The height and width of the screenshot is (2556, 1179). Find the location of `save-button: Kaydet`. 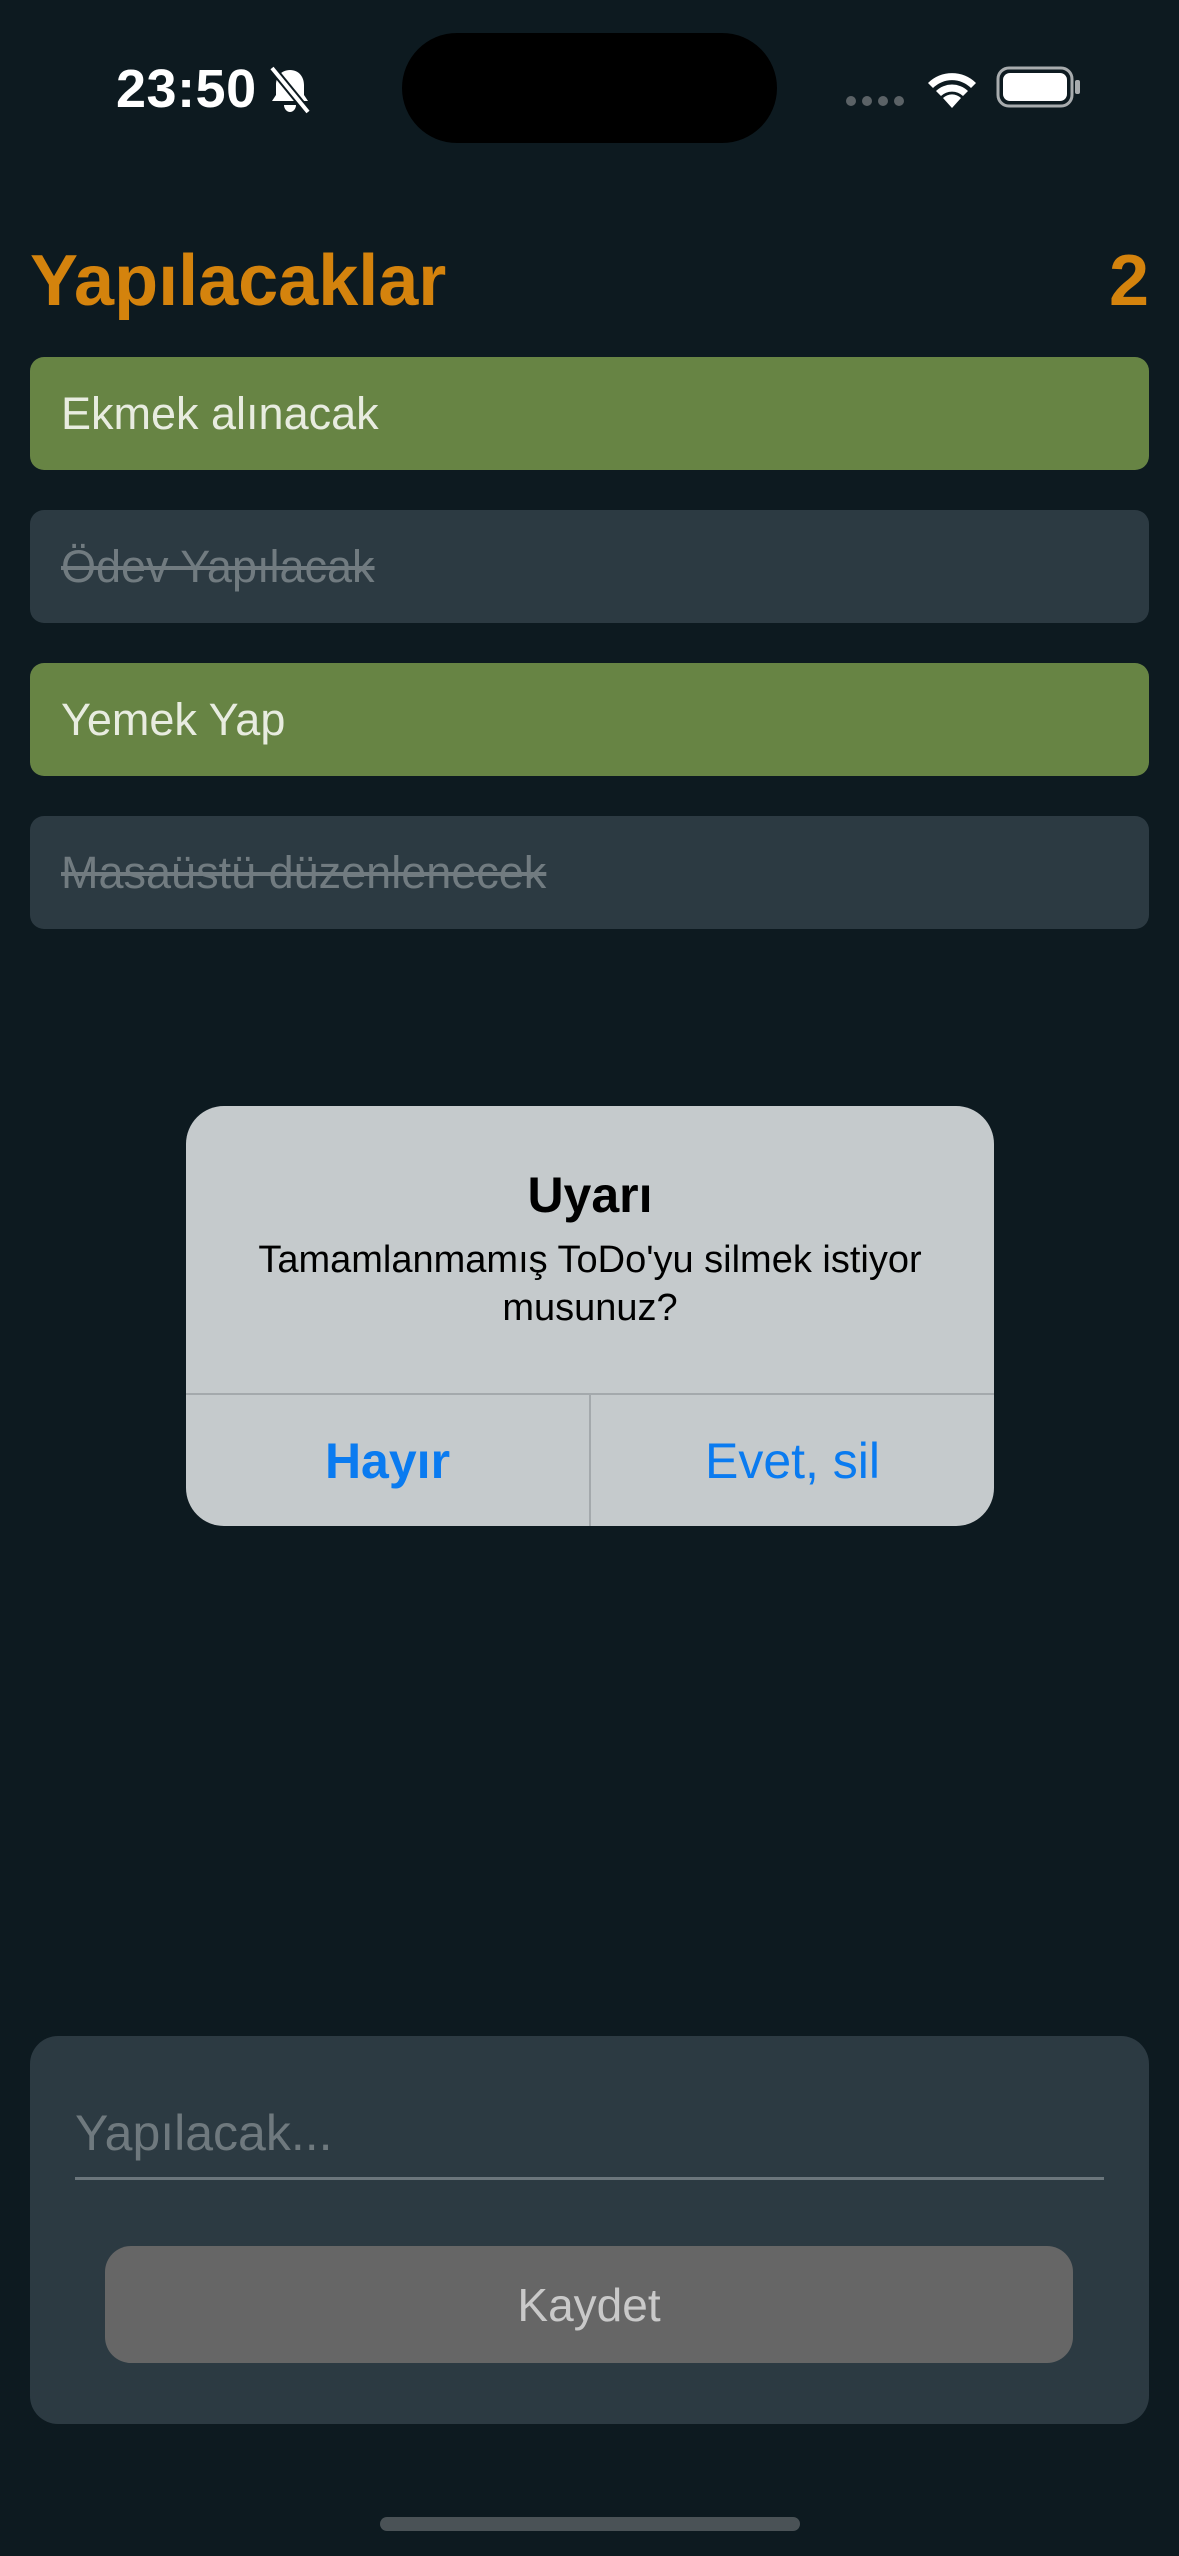

save-button: Kaydet is located at coordinates (589, 2304).